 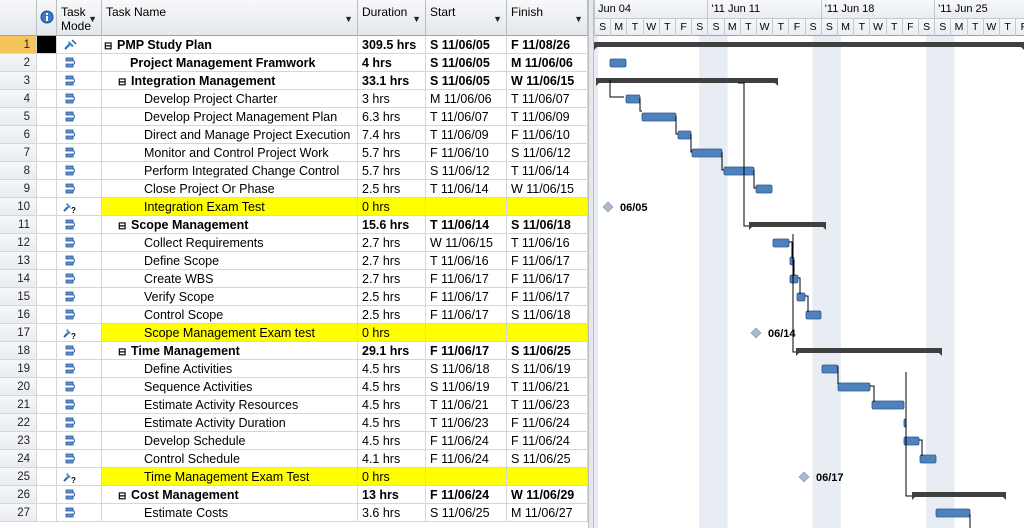 What do you see at coordinates (547, 207) in the screenshot?
I see `finish-cell` at bounding box center [547, 207].